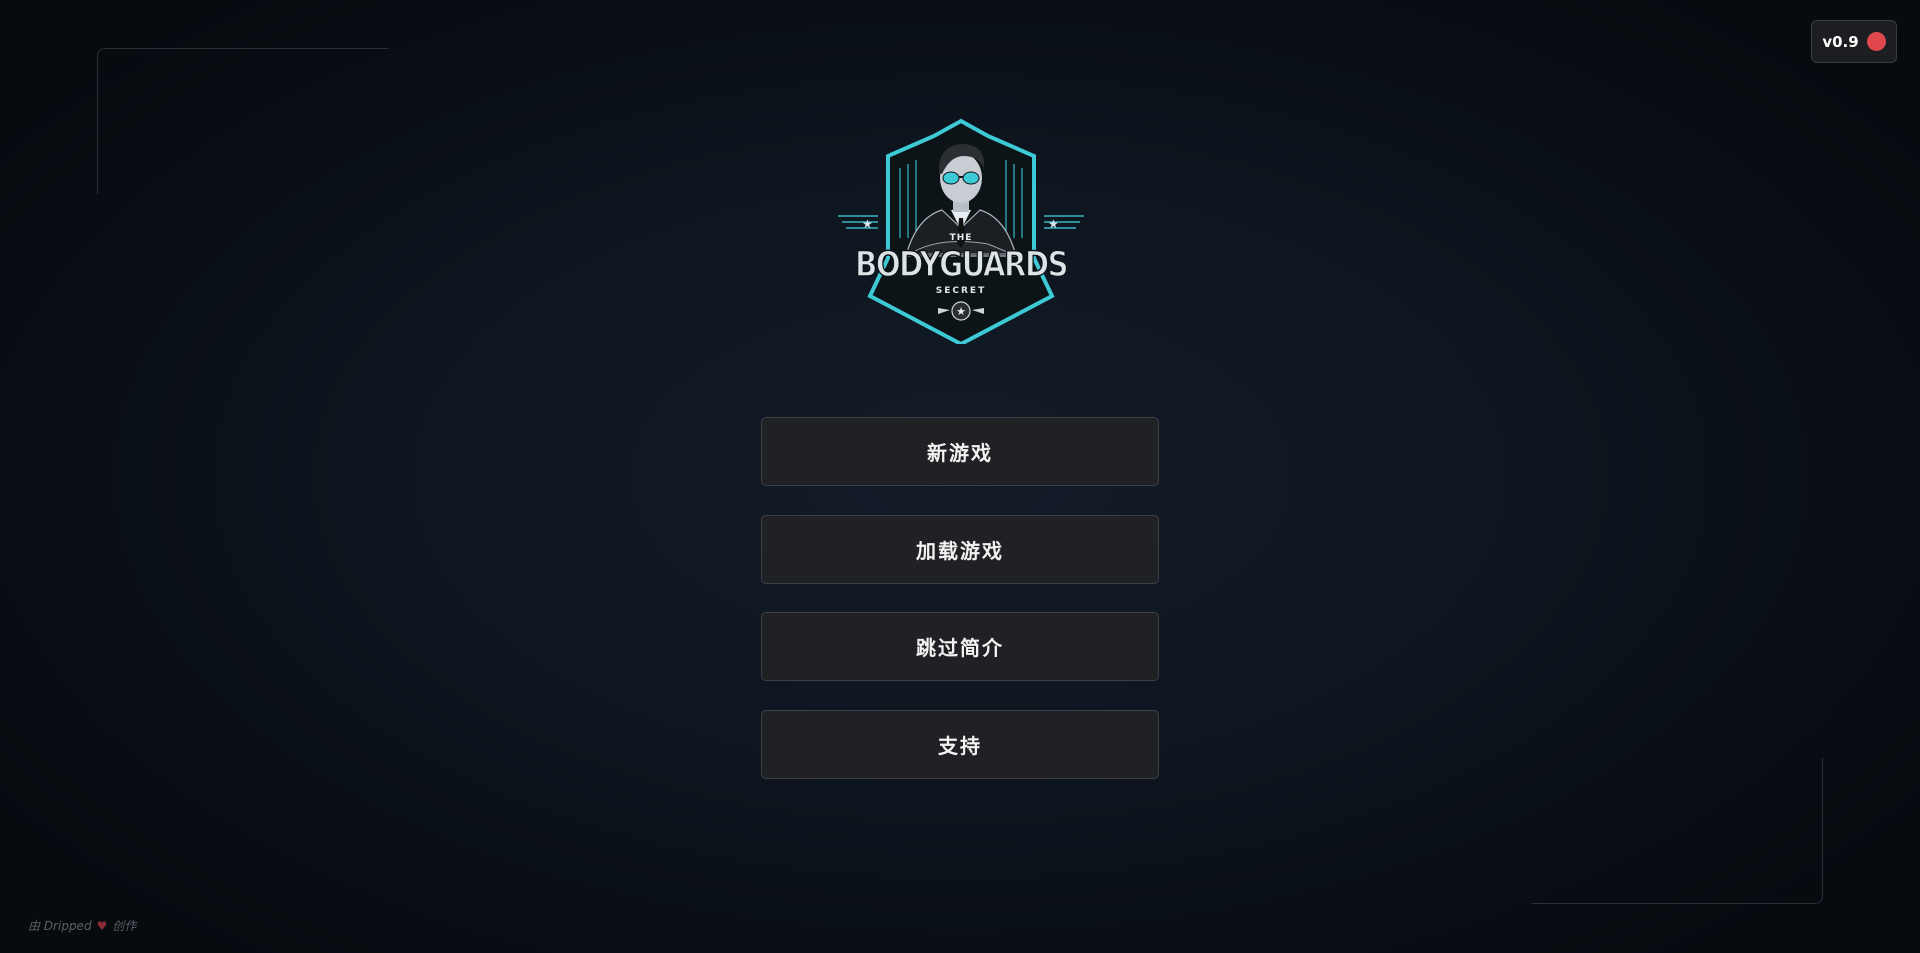 The image size is (1920, 953). What do you see at coordinates (960, 646) in the screenshot?
I see `skip-intro-button: 跳过简介` at bounding box center [960, 646].